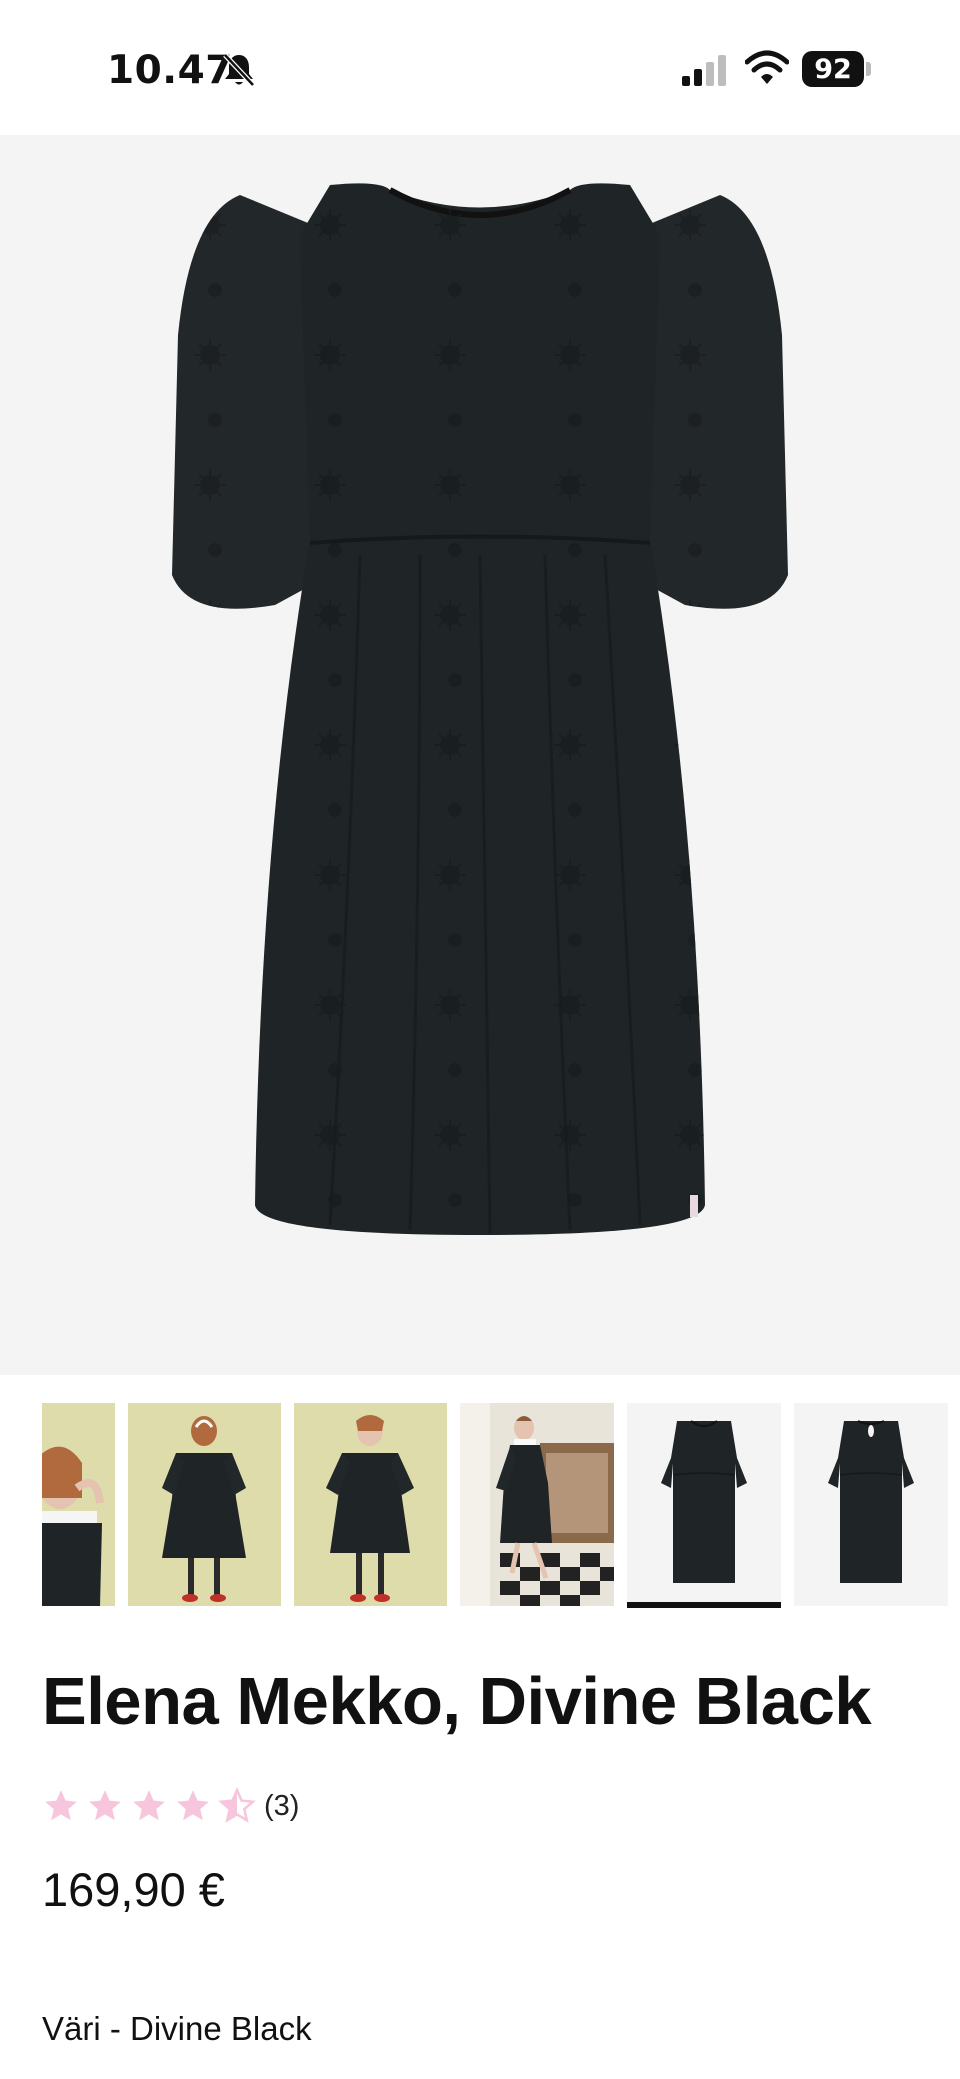 This screenshot has width=960, height=2079. What do you see at coordinates (281, 1806) in the screenshot?
I see `rating-count: (3)` at bounding box center [281, 1806].